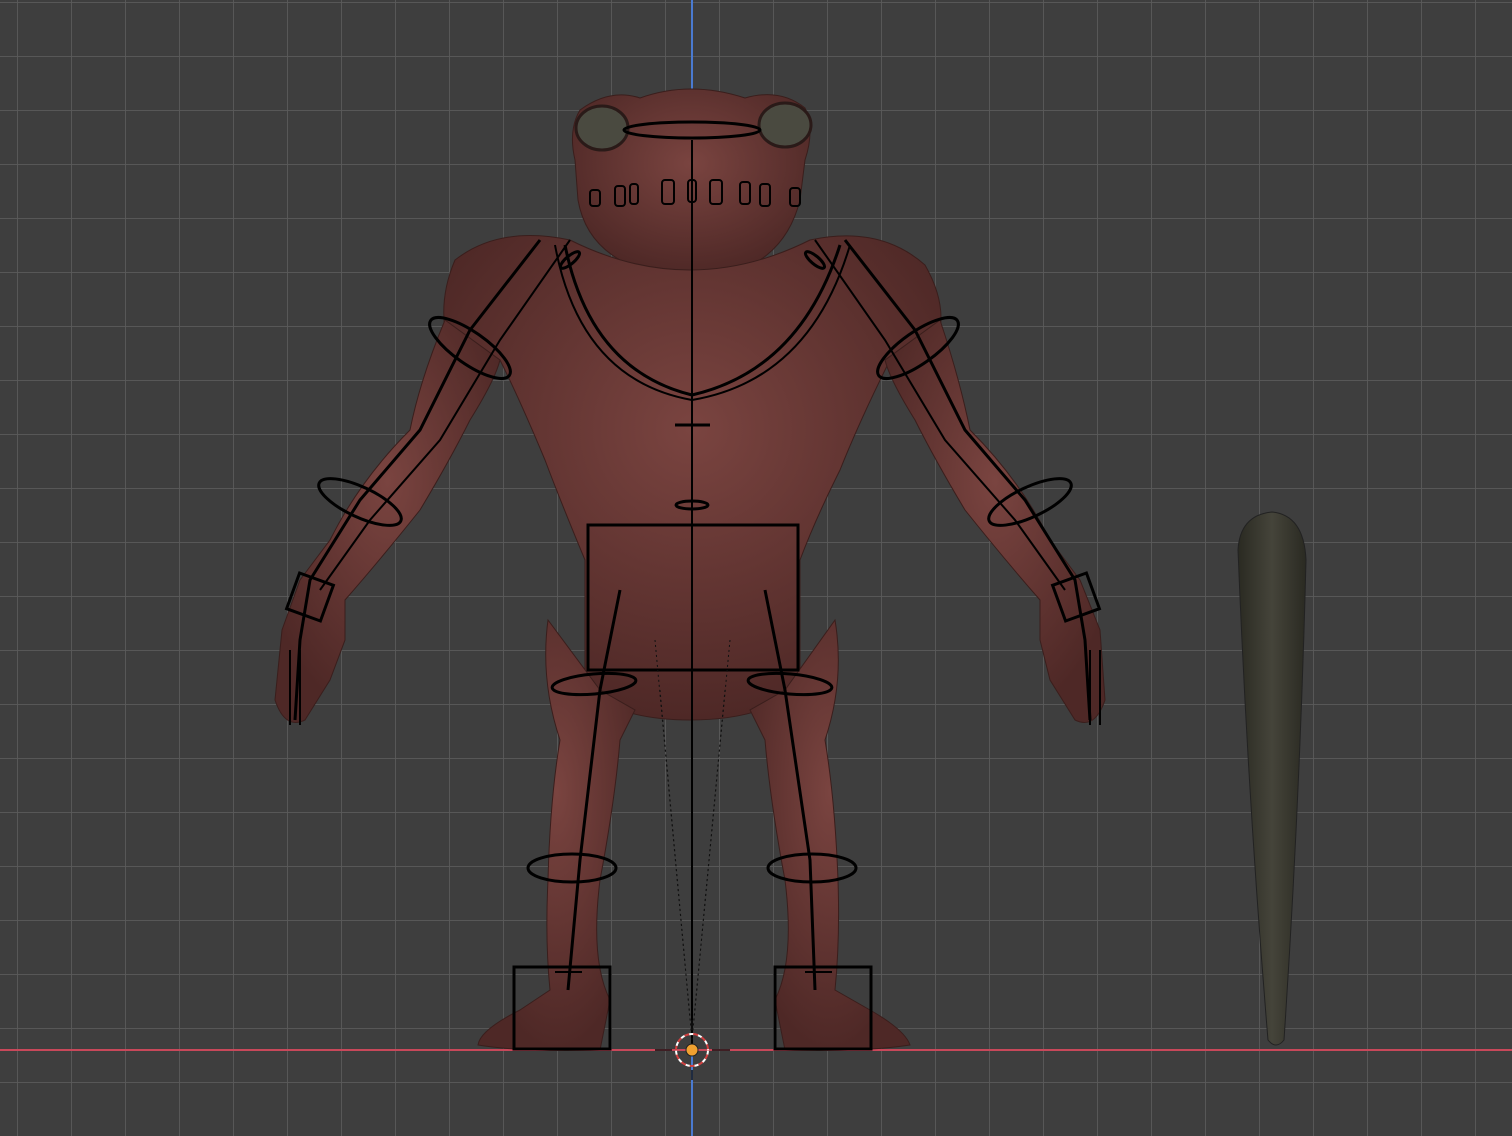 This screenshot has height=1136, width=1512. I want to click on right-eye, so click(785, 125).